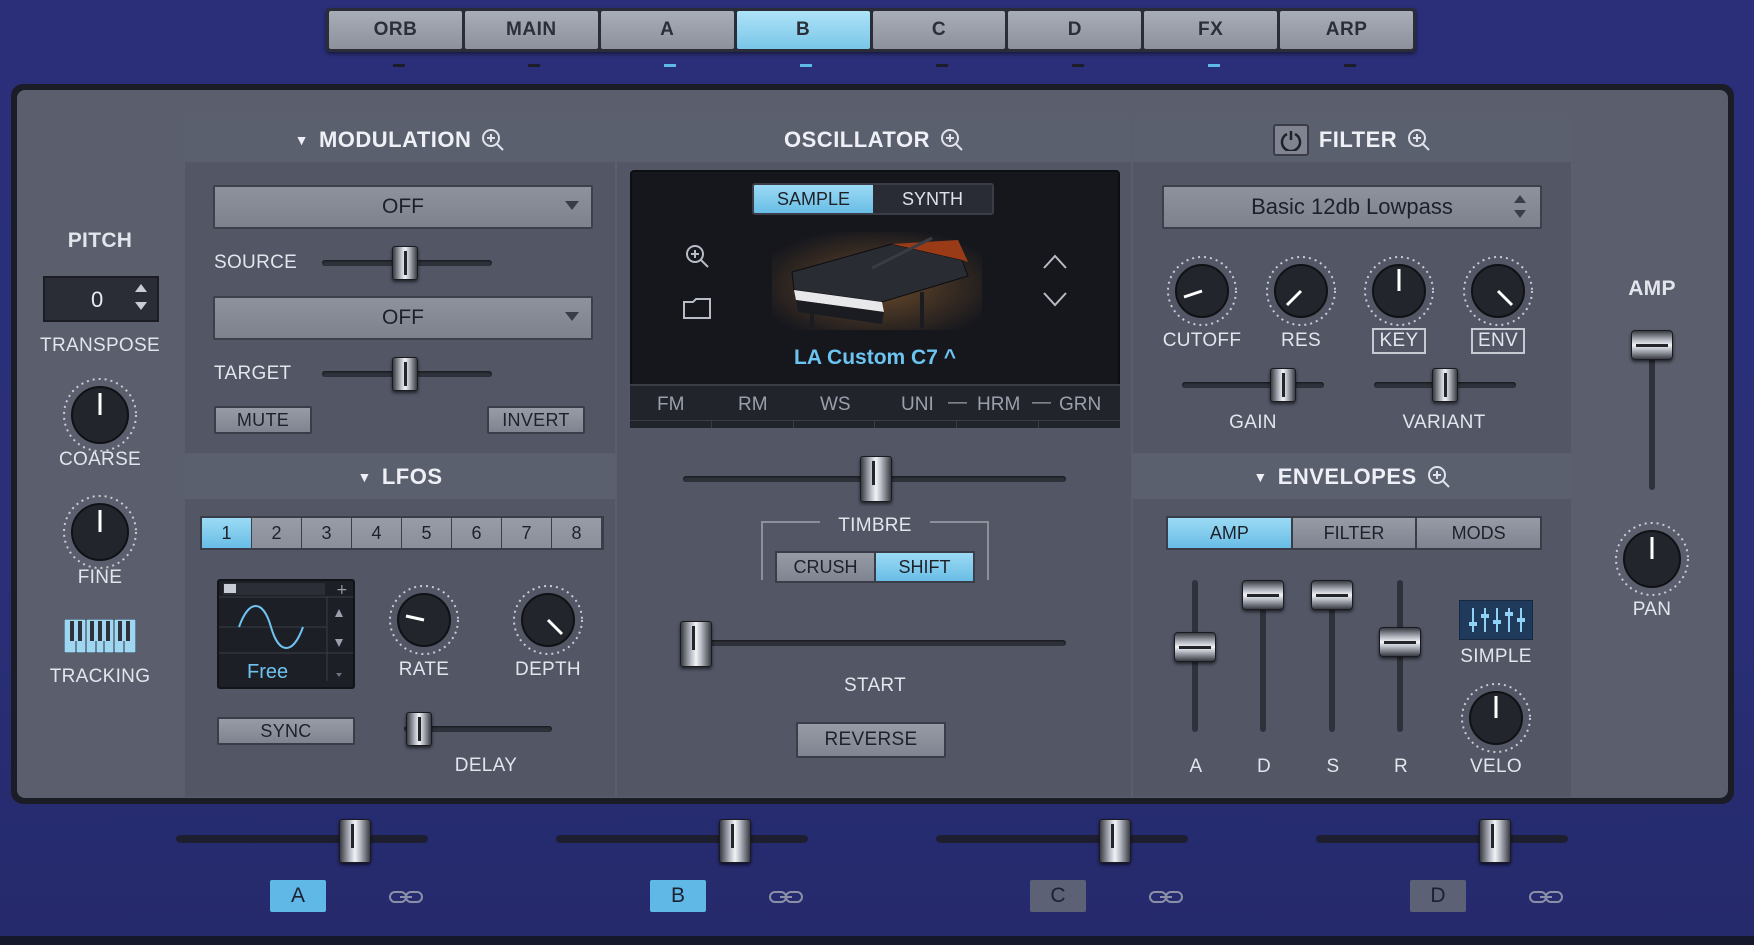  I want to click on mod-tab-ws: WS, so click(835, 405).